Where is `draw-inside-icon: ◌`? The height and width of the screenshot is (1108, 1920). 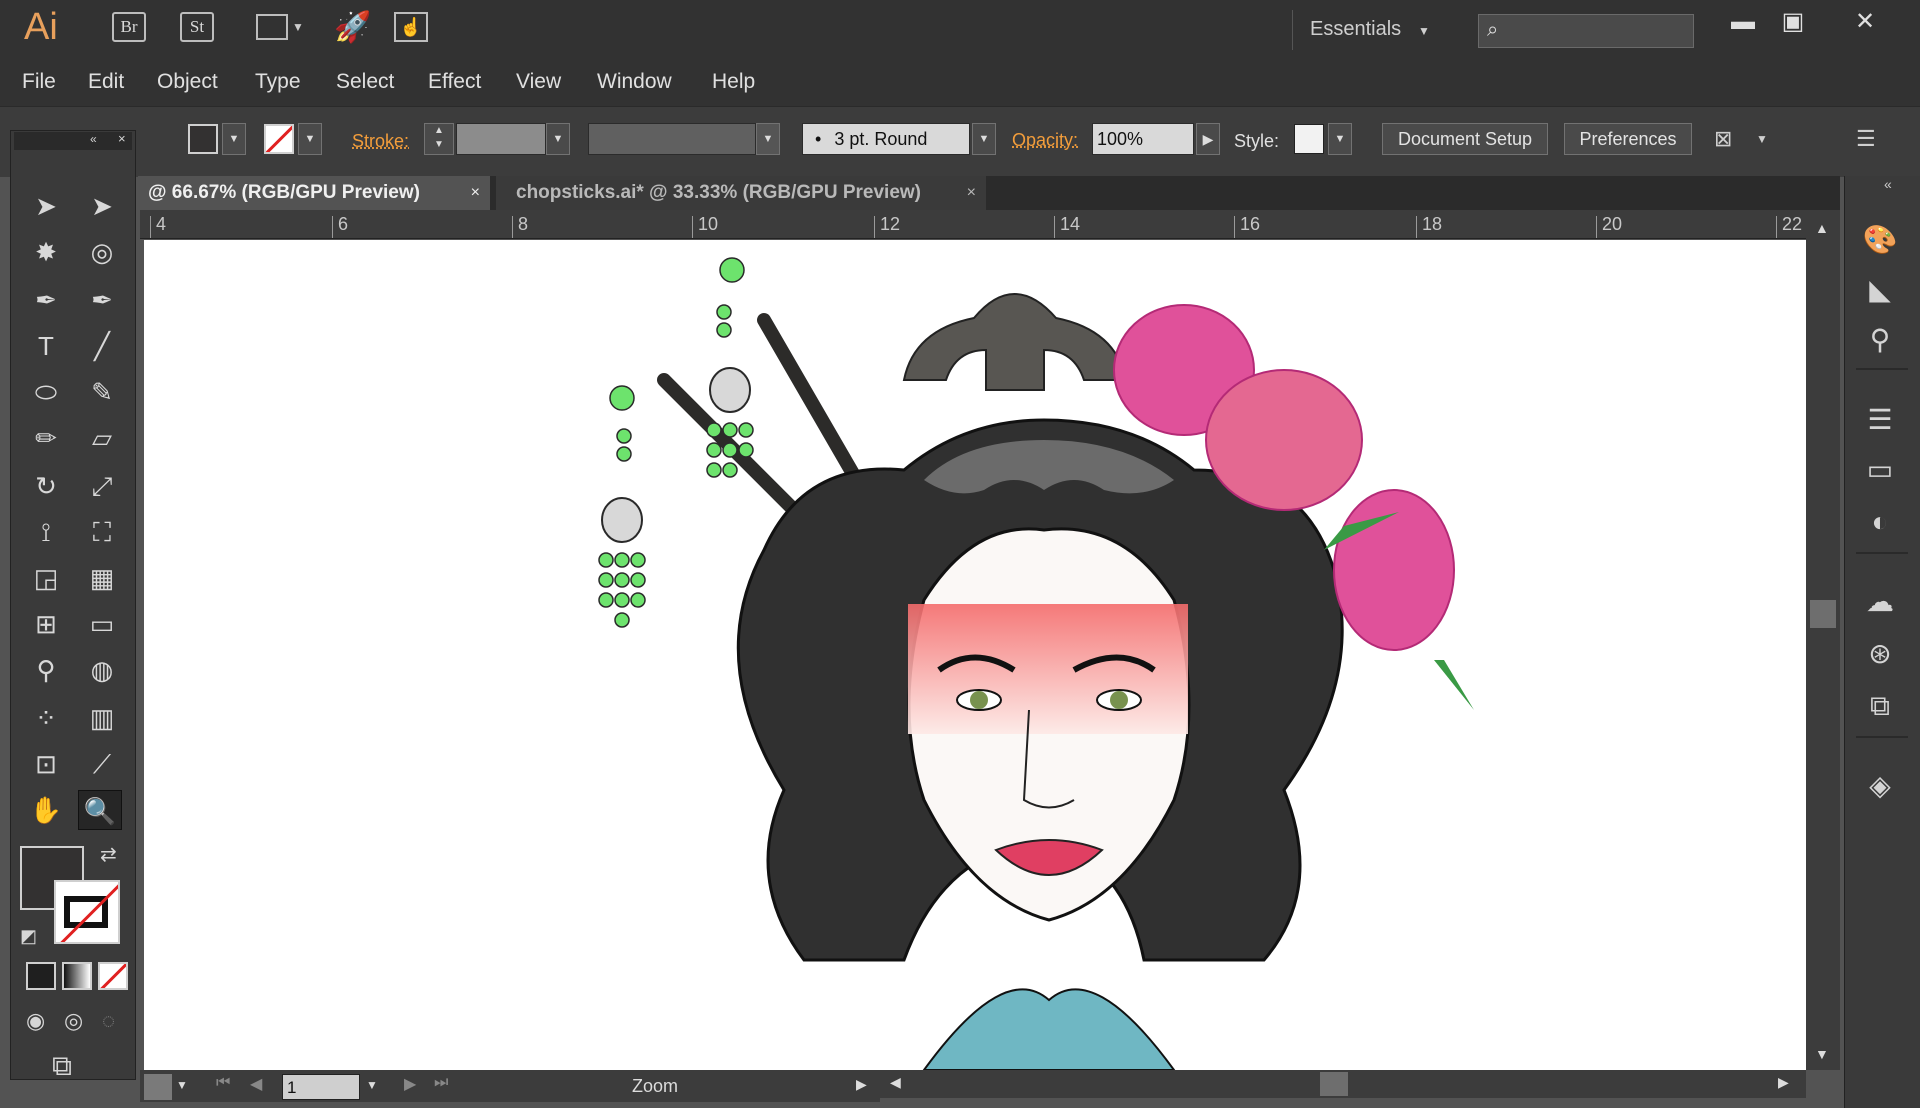
draw-inside-icon: ◌ is located at coordinates (108, 1021).